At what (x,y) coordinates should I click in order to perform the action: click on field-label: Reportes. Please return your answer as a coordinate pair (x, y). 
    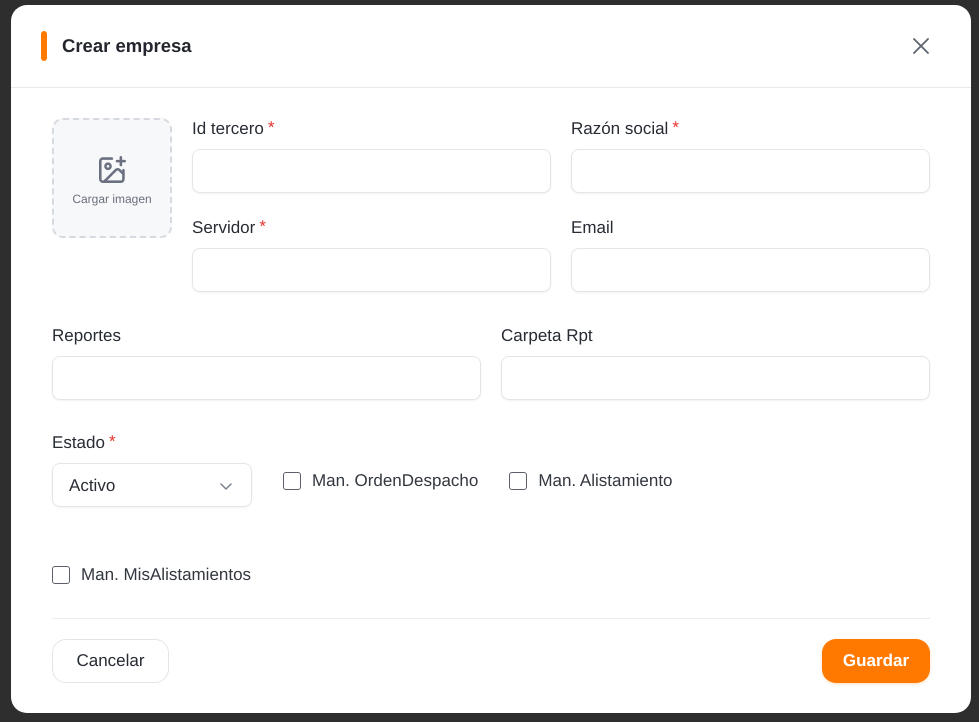
    Looking at the image, I should click on (86, 336).